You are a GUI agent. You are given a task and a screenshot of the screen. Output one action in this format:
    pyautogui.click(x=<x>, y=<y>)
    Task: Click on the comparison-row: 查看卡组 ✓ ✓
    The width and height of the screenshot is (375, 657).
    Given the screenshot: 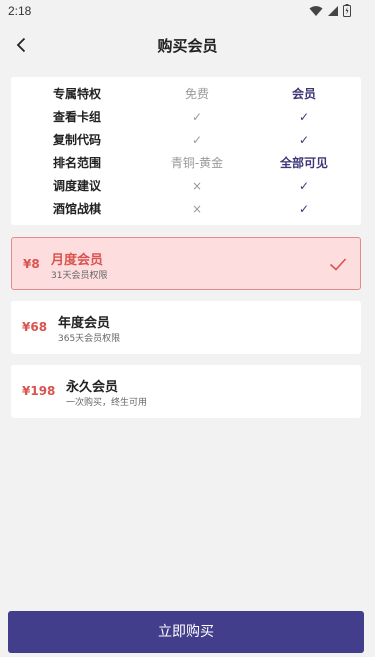 What is the action you would take?
    pyautogui.click(x=186, y=117)
    